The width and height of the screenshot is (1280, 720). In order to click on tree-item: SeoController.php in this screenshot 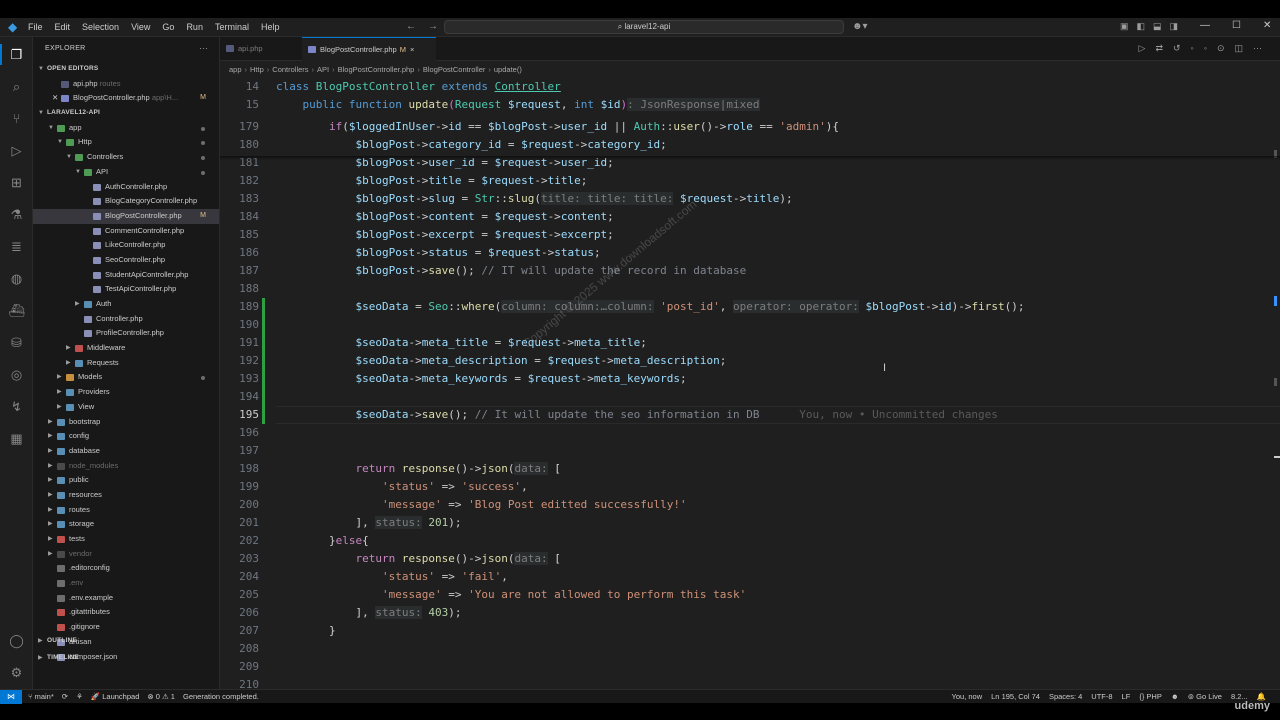, I will do `click(126, 260)`.